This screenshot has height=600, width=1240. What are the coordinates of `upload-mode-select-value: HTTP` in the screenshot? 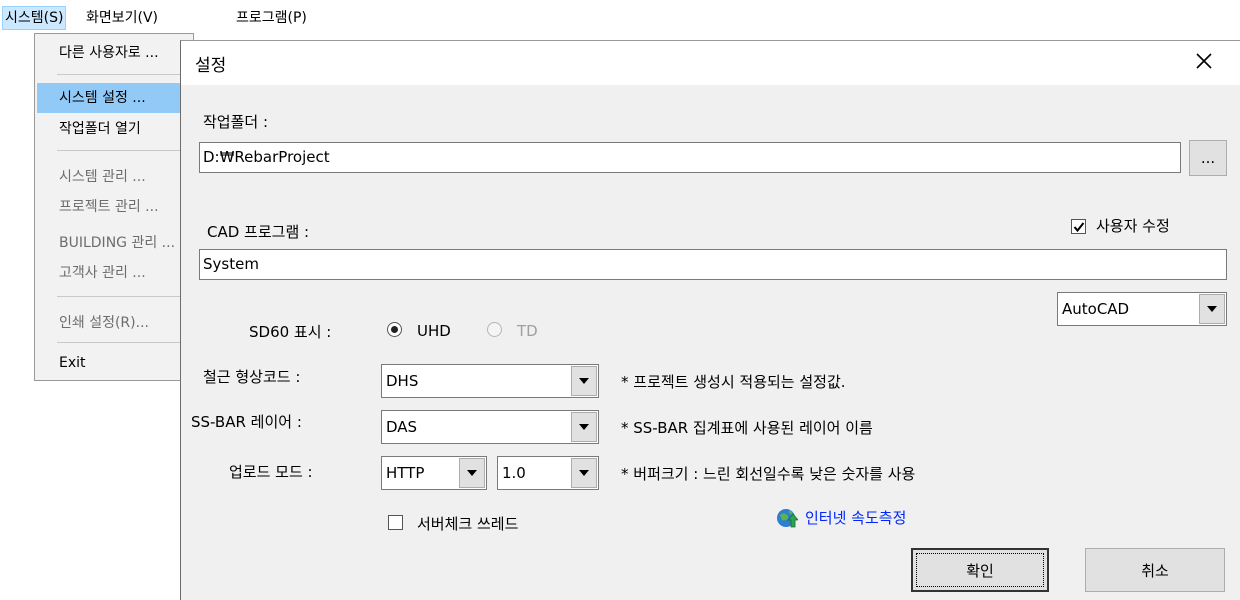 It's located at (405, 473).